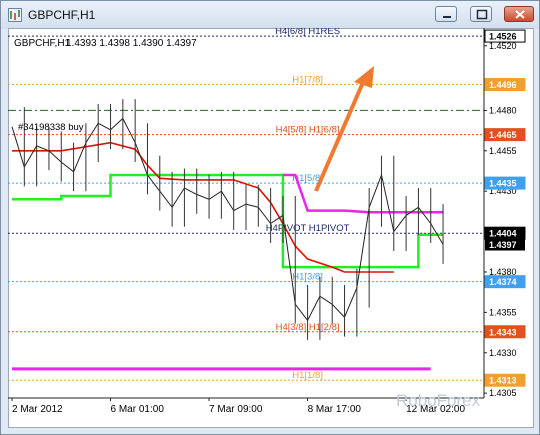  I want to click on maximize-icon, so click(482, 14).